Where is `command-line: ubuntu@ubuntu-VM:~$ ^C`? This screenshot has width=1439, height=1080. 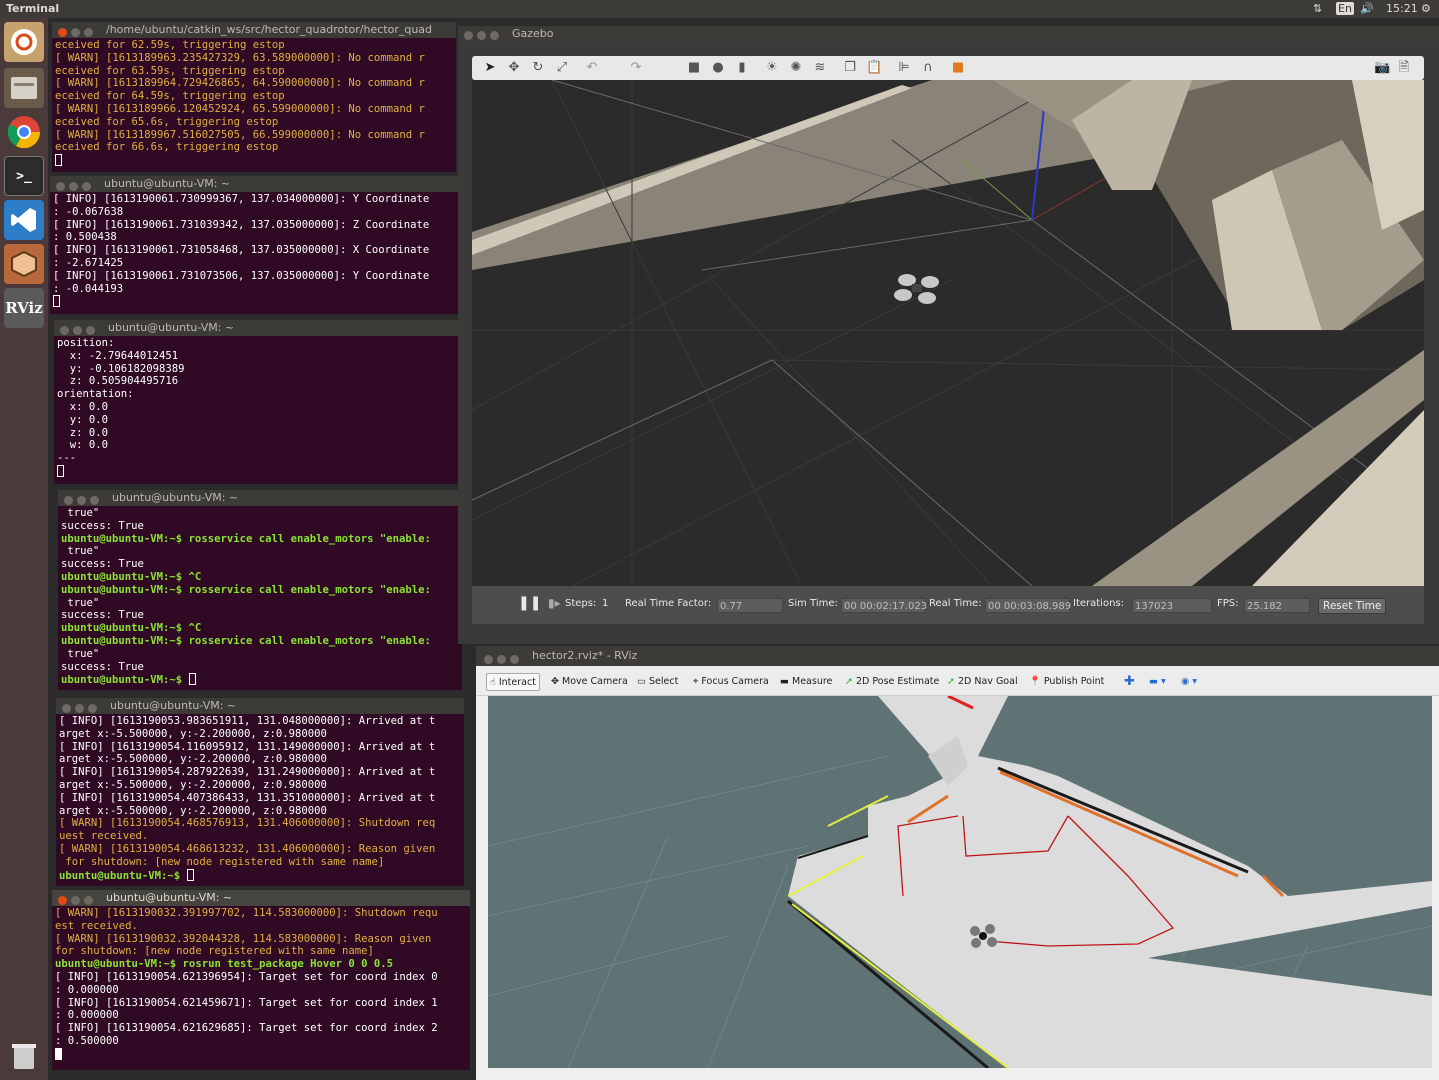 command-line: ubuntu@ubuntu-VM:~$ ^C is located at coordinates (131, 628).